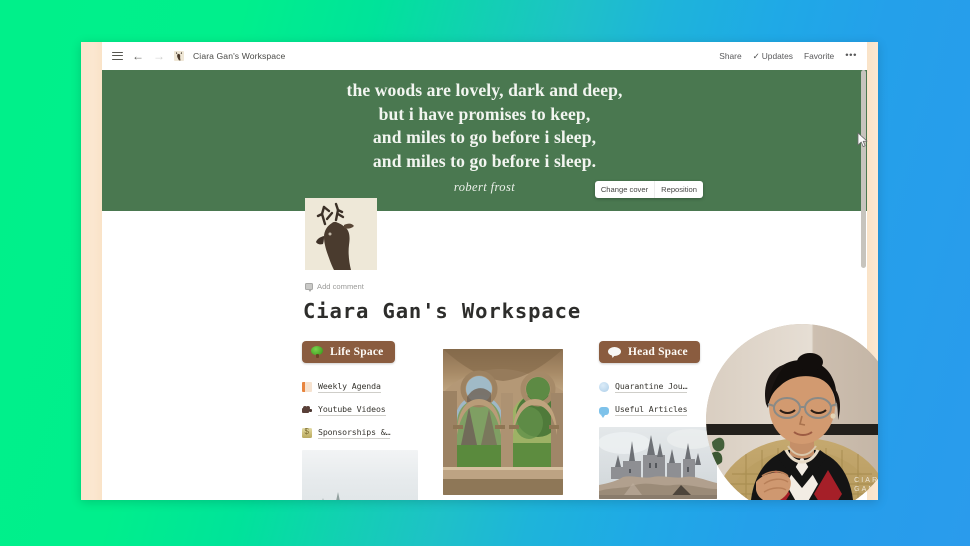 The width and height of the screenshot is (970, 546). I want to click on speech-bubble-emoji-icon, so click(614, 352).